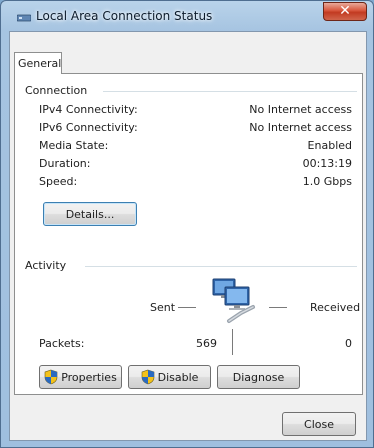  Describe the element at coordinates (230, 91) in the screenshot. I see `connection-divider` at that location.